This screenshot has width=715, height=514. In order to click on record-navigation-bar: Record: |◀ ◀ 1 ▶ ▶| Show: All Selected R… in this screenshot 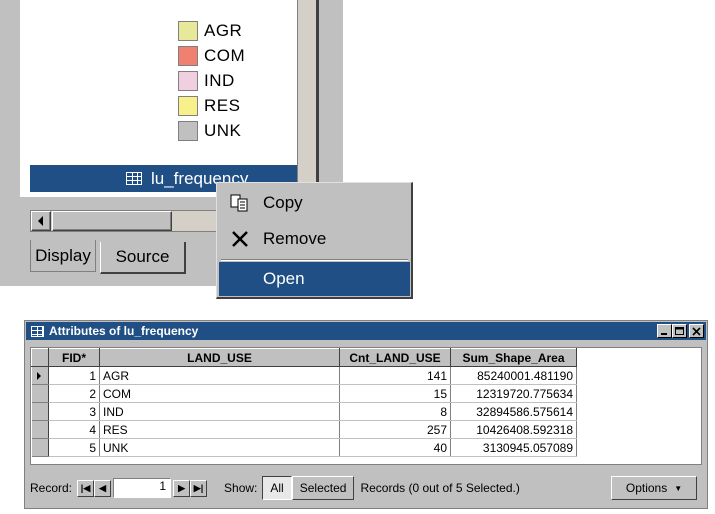, I will do `click(366, 488)`.